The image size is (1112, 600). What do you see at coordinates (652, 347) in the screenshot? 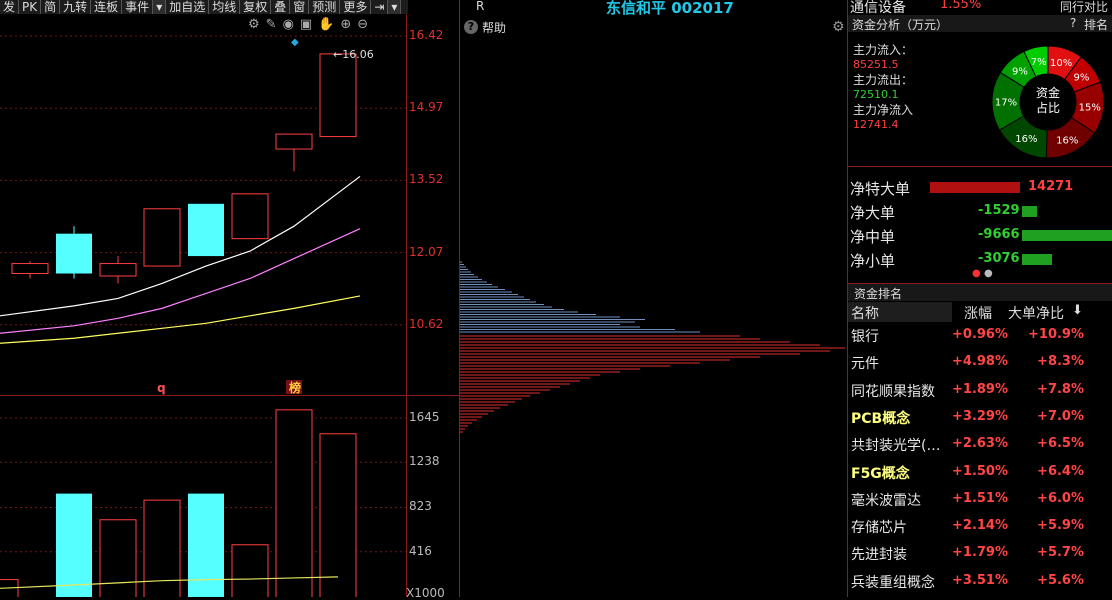
I see `chip-distribution` at bounding box center [652, 347].